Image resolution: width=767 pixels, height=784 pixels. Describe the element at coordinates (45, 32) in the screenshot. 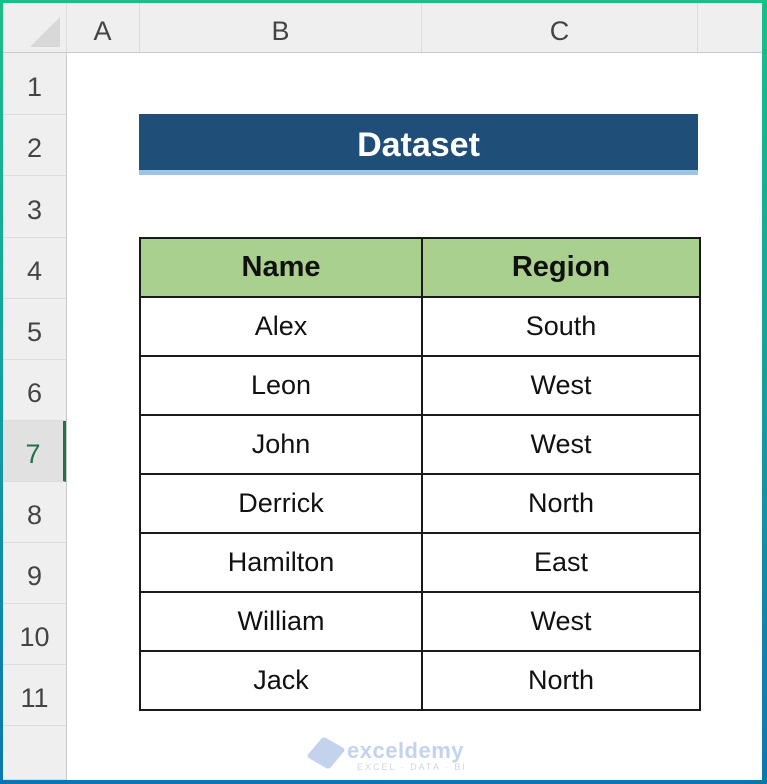

I see `select-all-icon` at that location.